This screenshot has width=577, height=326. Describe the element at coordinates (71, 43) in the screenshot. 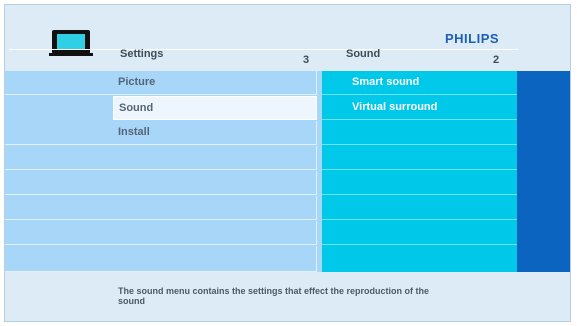

I see `tv-icon` at that location.